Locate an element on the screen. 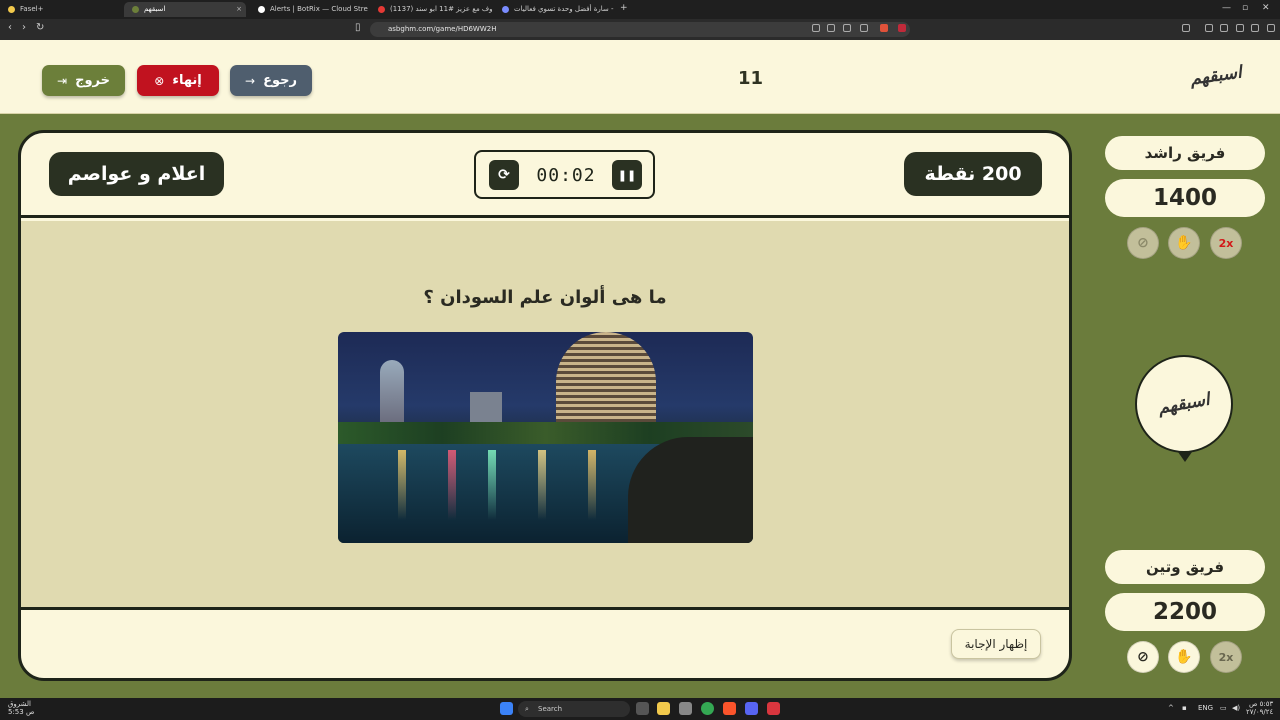 The image size is (1280, 720). exit-button-label: خروج is located at coordinates (92, 80).